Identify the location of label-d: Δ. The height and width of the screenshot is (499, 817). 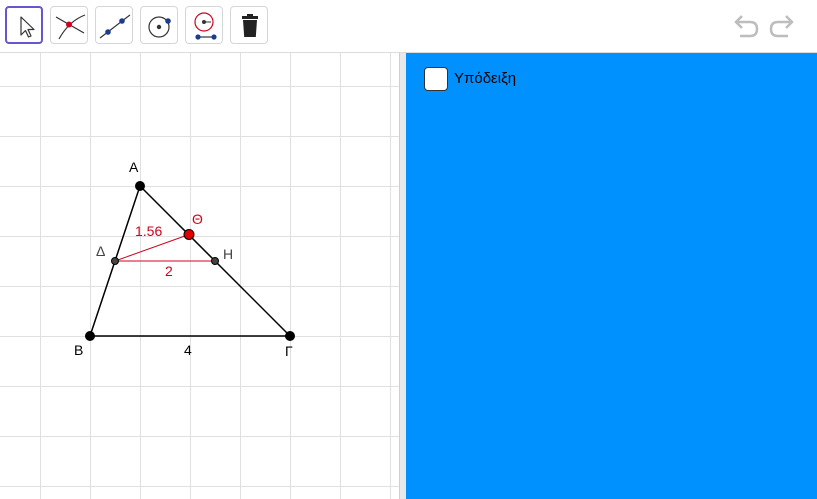
(100, 251).